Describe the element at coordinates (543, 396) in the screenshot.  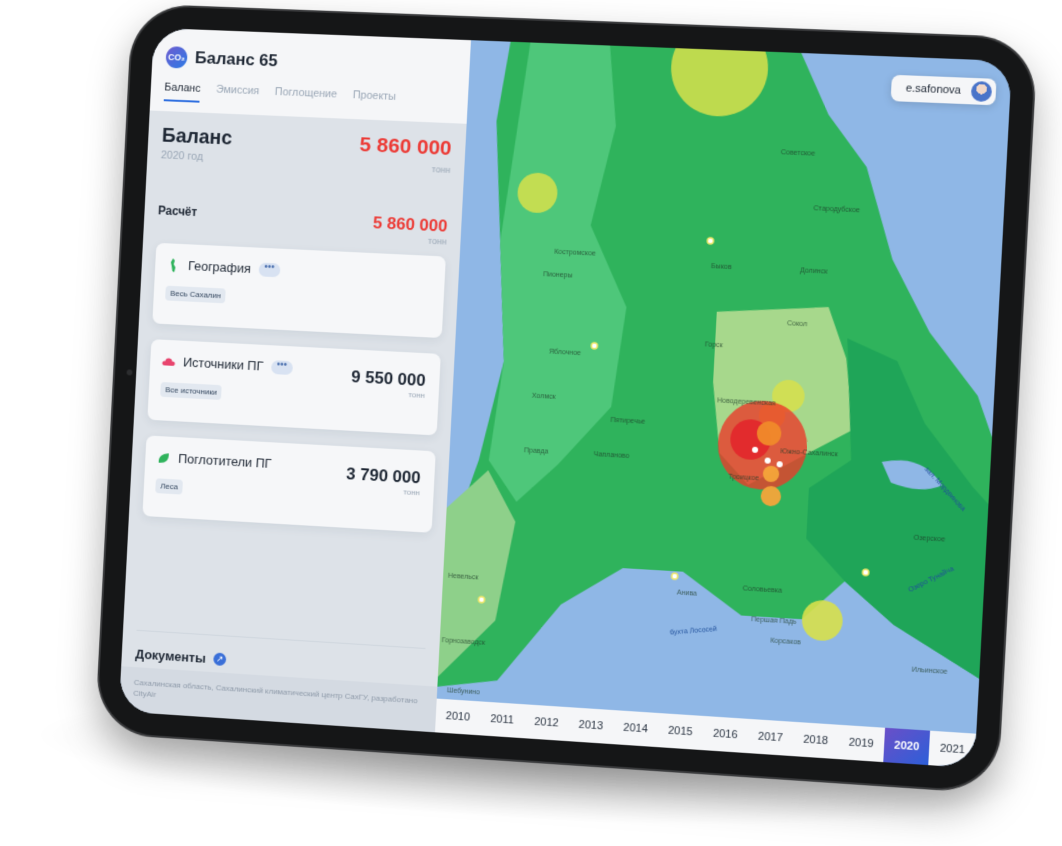
I see `town-label: Холмск` at that location.